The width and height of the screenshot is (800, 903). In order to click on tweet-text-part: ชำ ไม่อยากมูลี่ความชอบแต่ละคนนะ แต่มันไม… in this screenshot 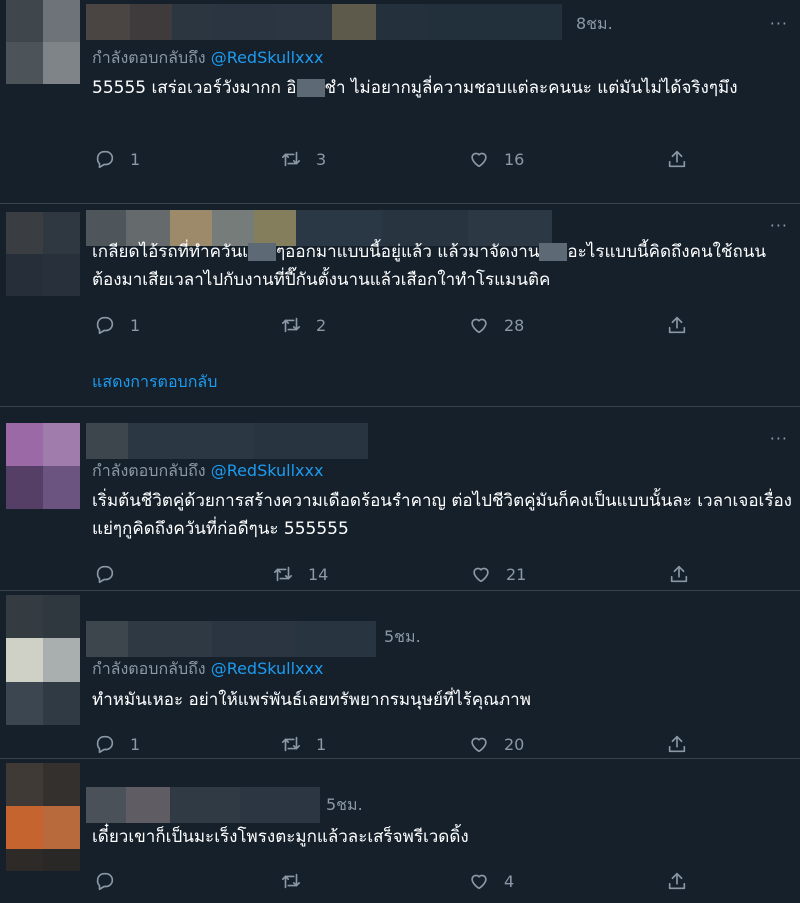, I will do `click(531, 88)`.